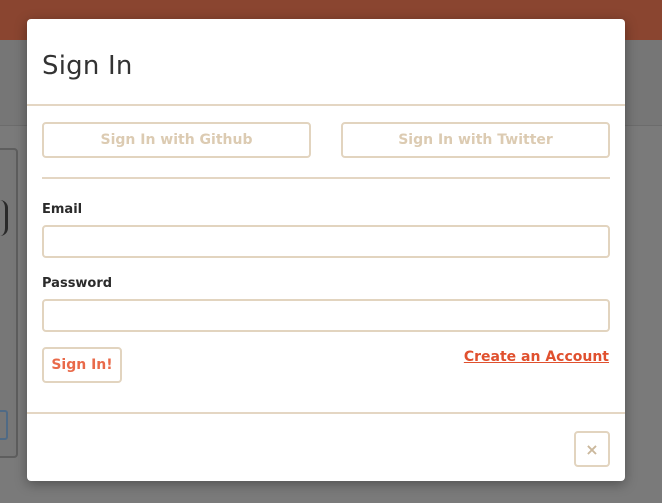  I want to click on header-divider, so click(326, 105).